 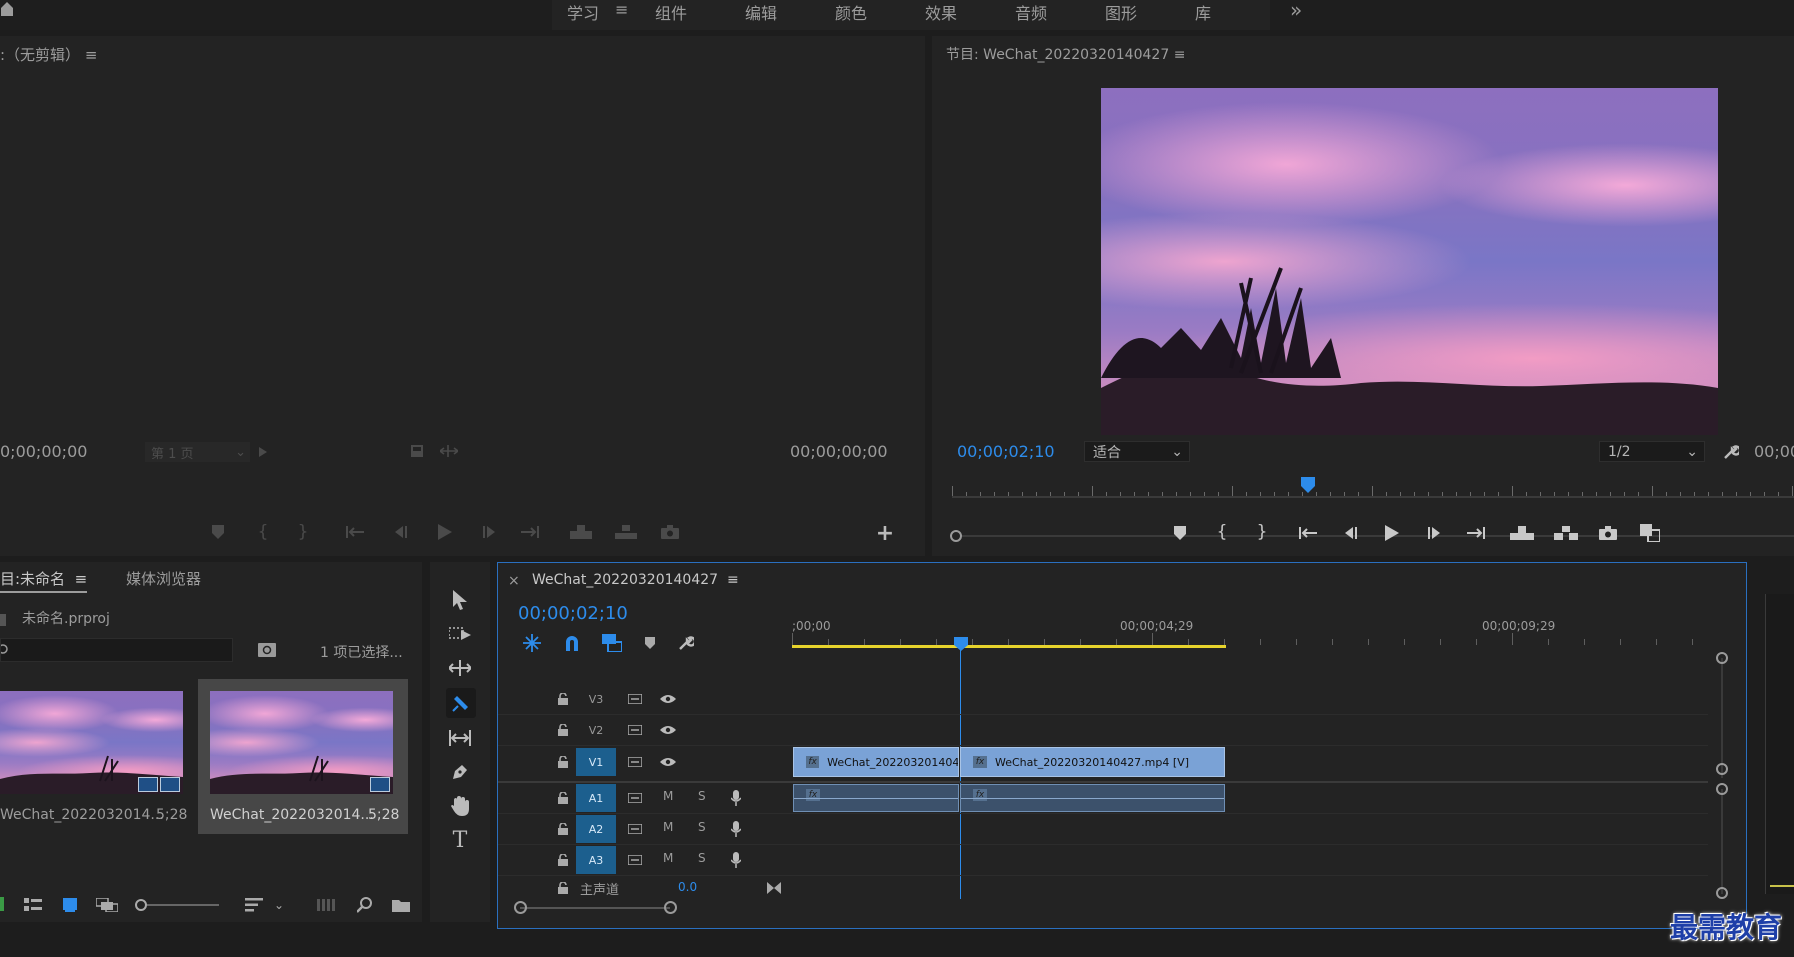 What do you see at coordinates (460, 840) in the screenshot?
I see `type-tool-icon: T` at bounding box center [460, 840].